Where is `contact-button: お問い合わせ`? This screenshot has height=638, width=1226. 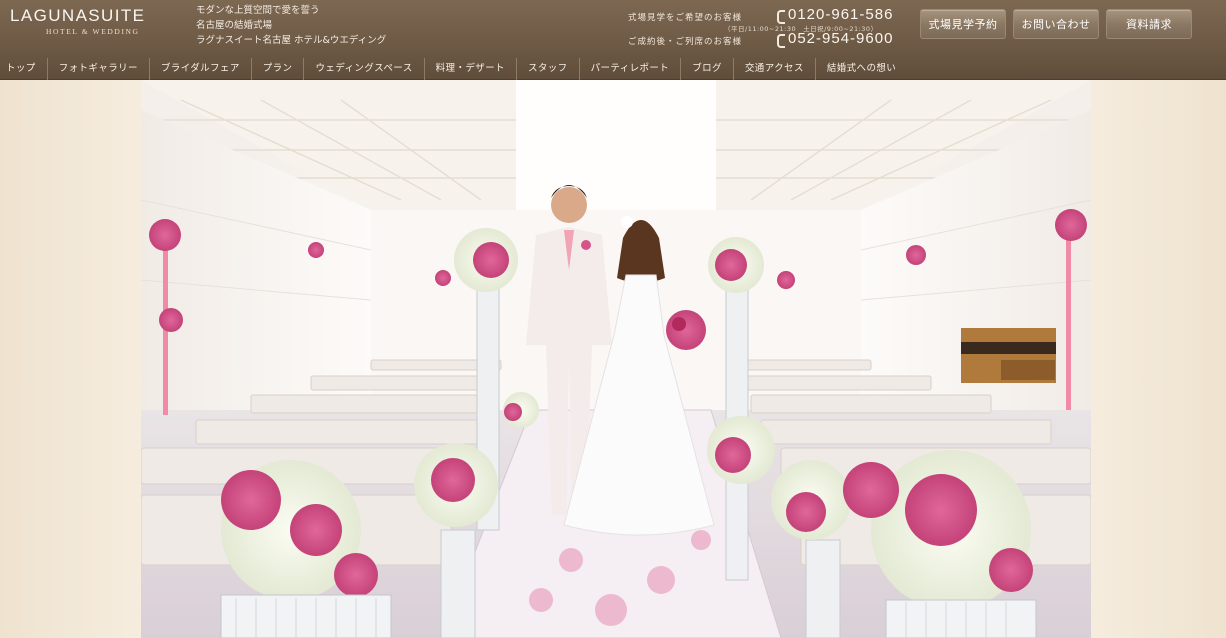
contact-button: お問い合わせ is located at coordinates (1056, 24).